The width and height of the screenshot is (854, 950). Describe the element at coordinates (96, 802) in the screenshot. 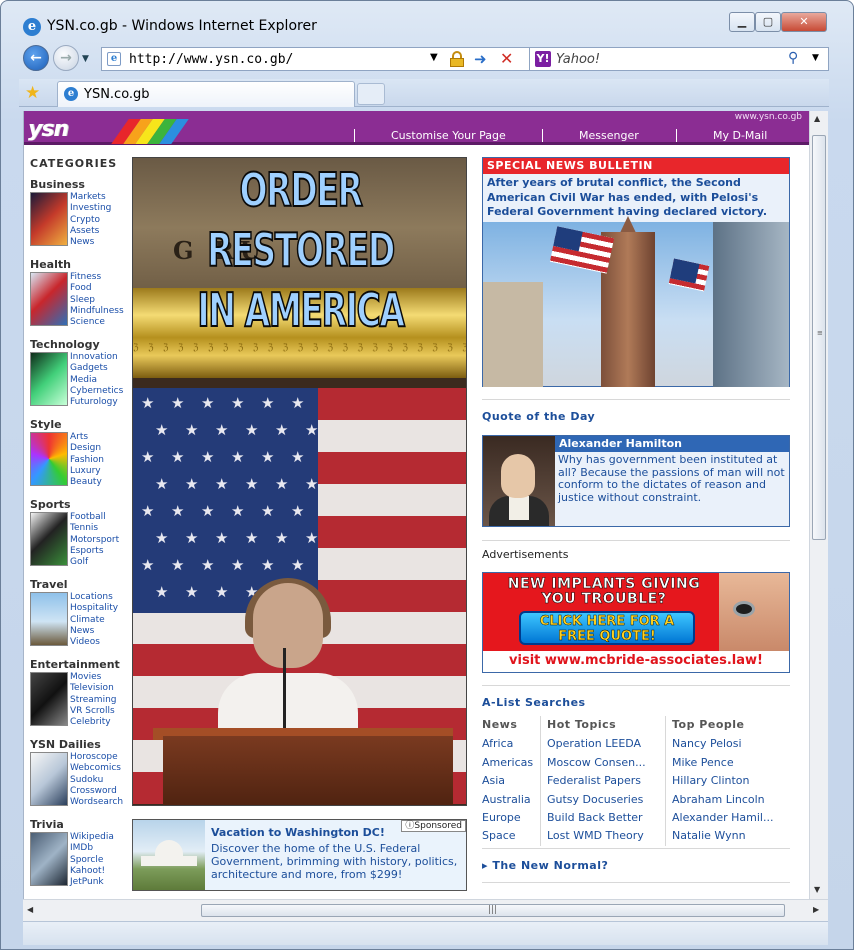

I see `category-link: Wordsearch` at that location.